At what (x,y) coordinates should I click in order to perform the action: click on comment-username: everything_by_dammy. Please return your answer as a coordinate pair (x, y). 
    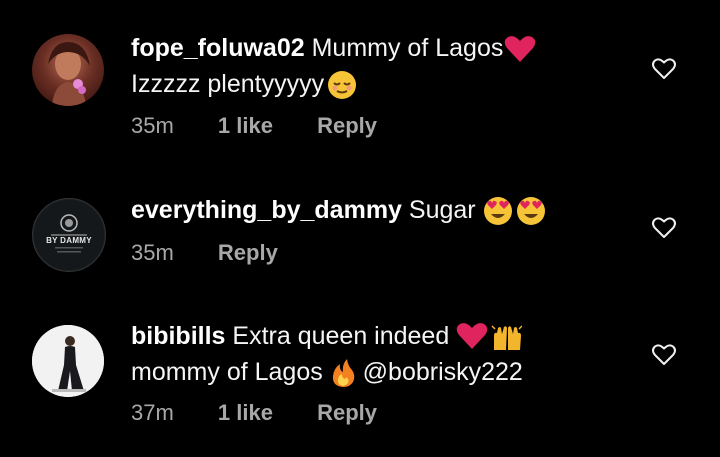
    Looking at the image, I should click on (266, 210).